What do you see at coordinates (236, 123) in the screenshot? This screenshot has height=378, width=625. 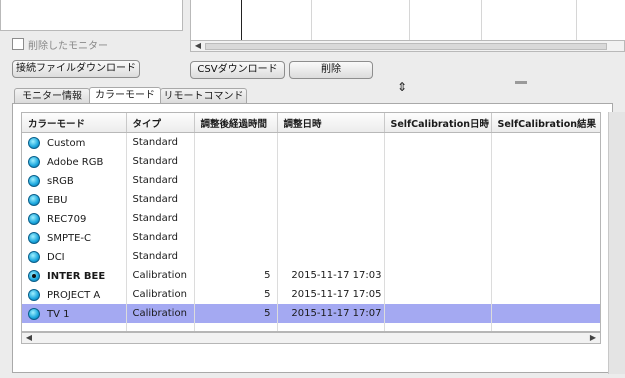 I see `column-header: 調整後経過時間` at bounding box center [236, 123].